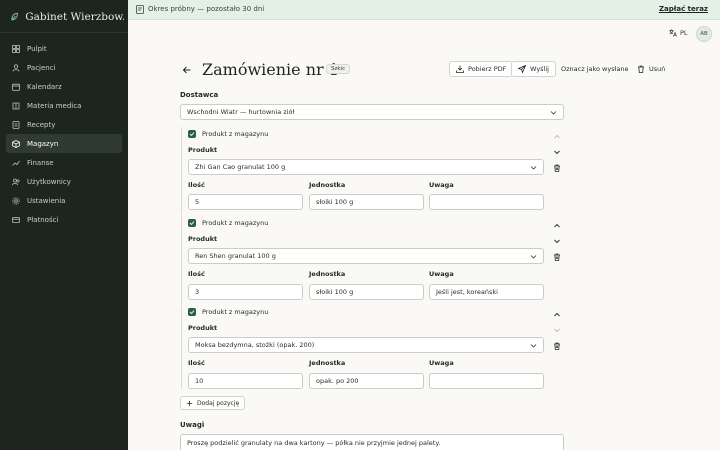  Describe the element at coordinates (16, 181) in the screenshot. I see `users-icon` at that location.